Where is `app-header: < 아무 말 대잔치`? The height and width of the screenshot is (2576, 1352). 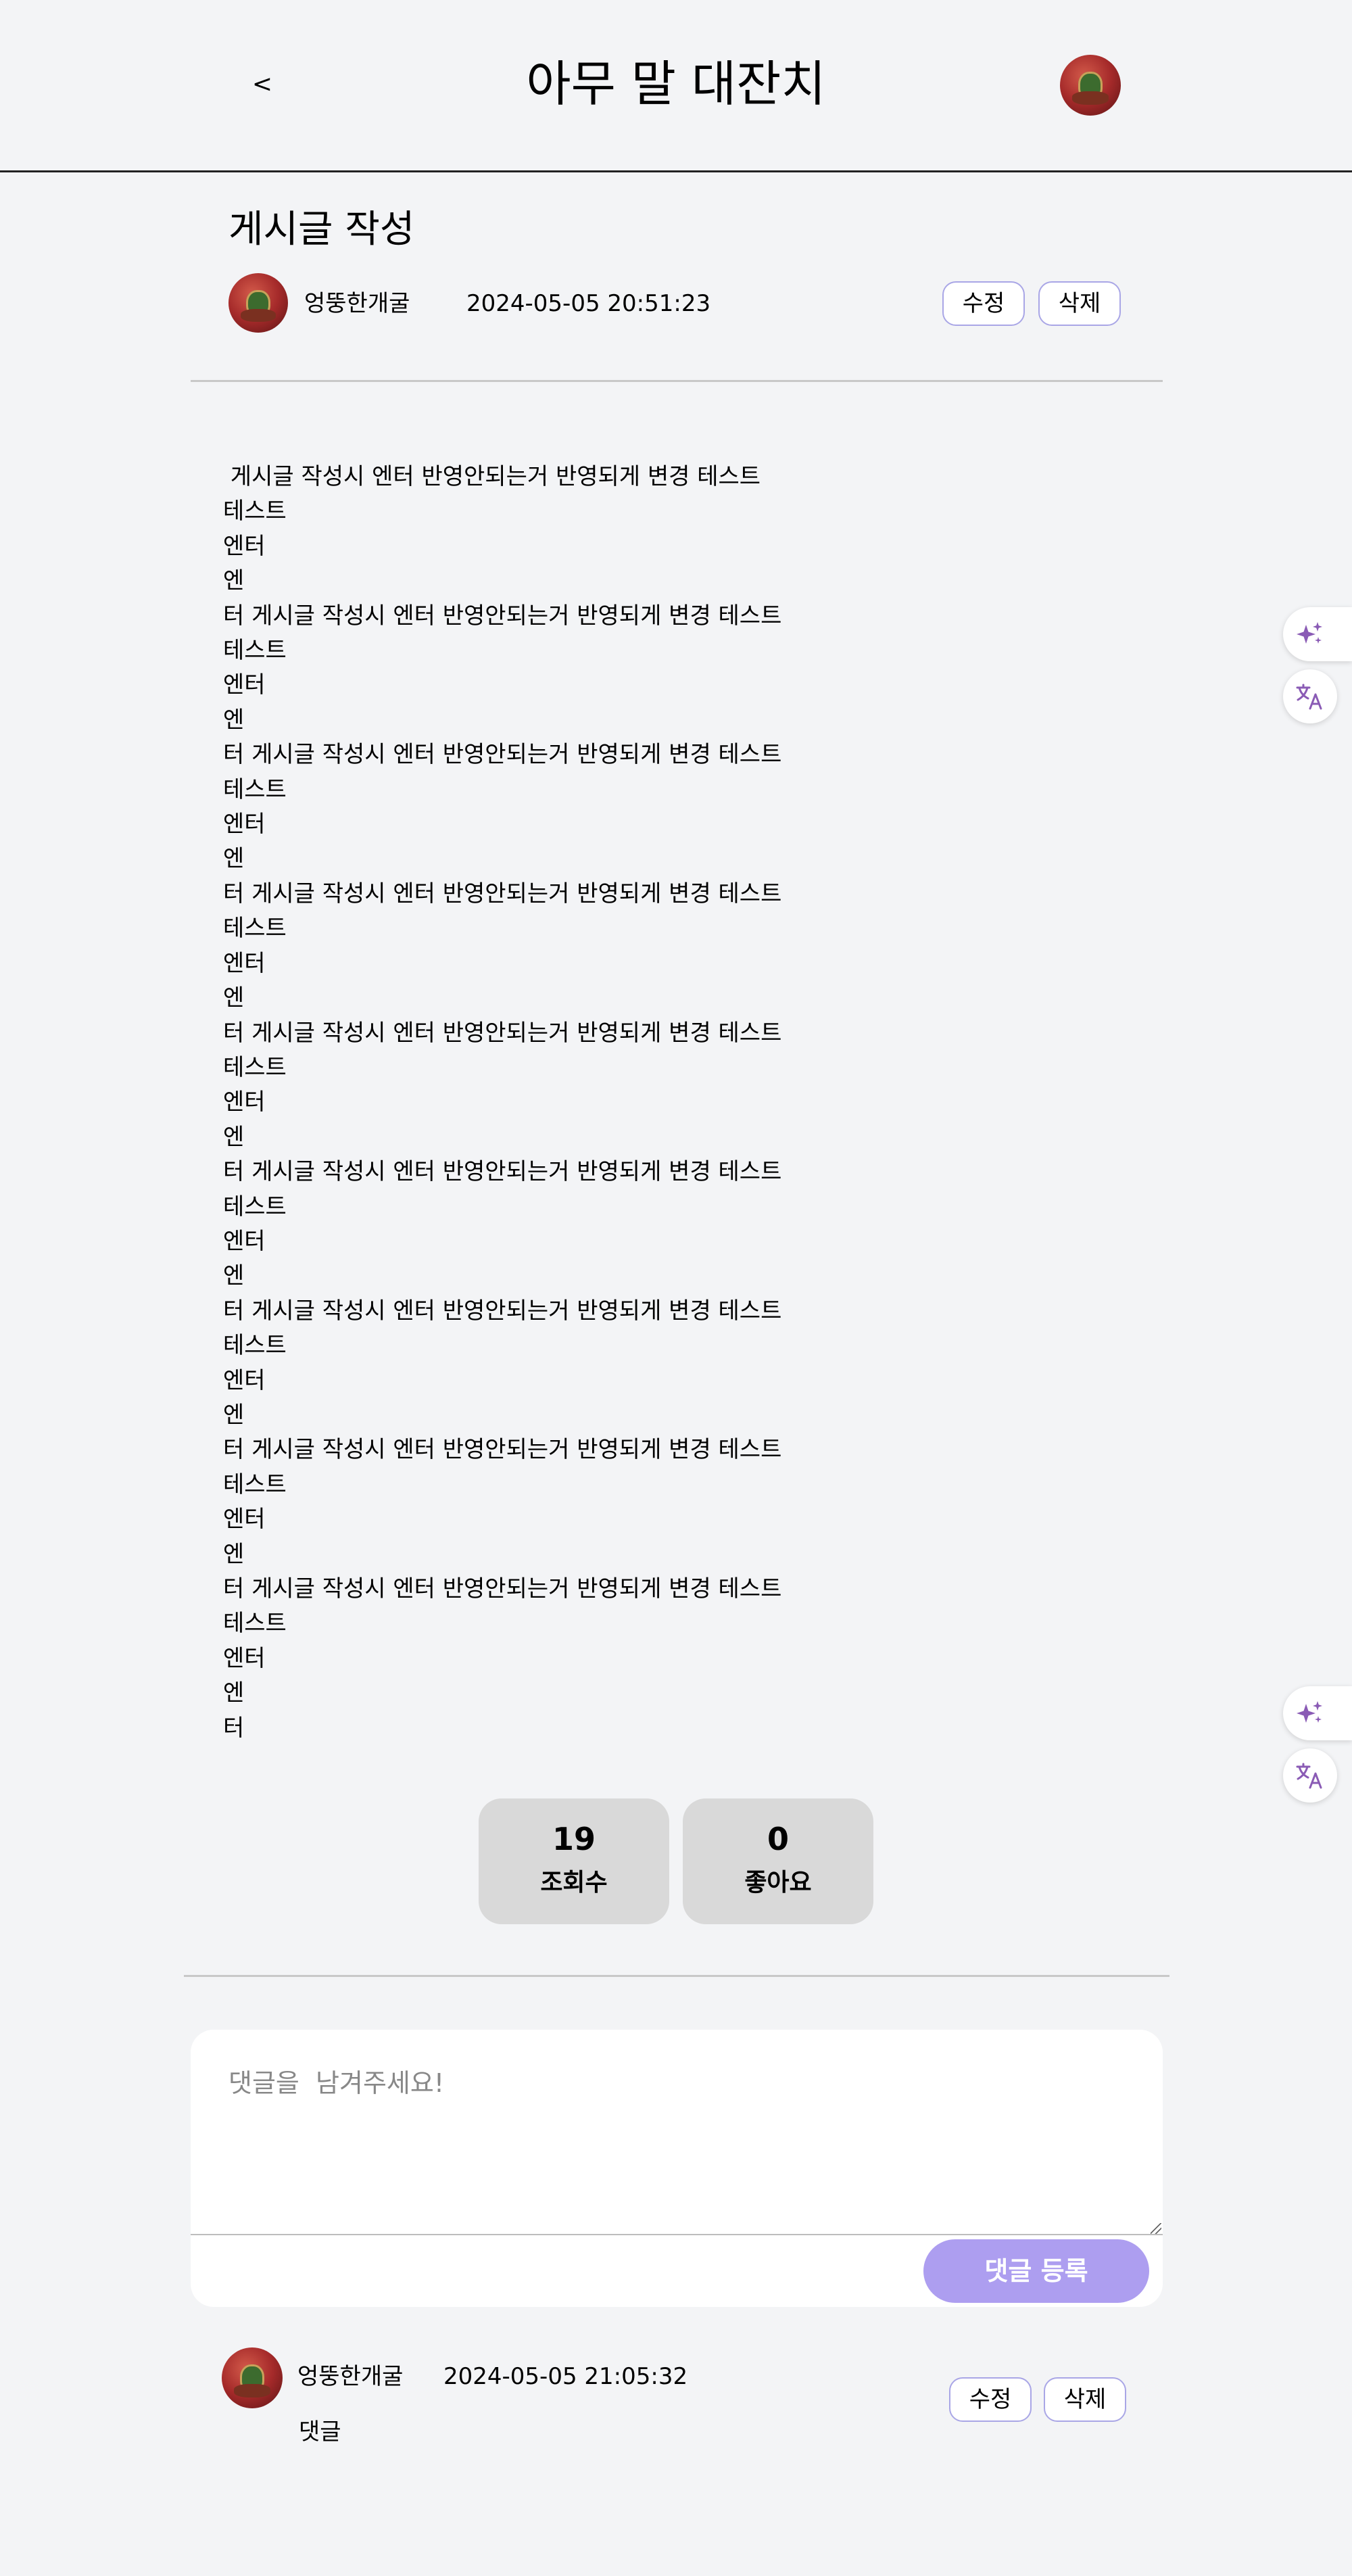
app-header: < 아무 말 대잔치 is located at coordinates (676, 86).